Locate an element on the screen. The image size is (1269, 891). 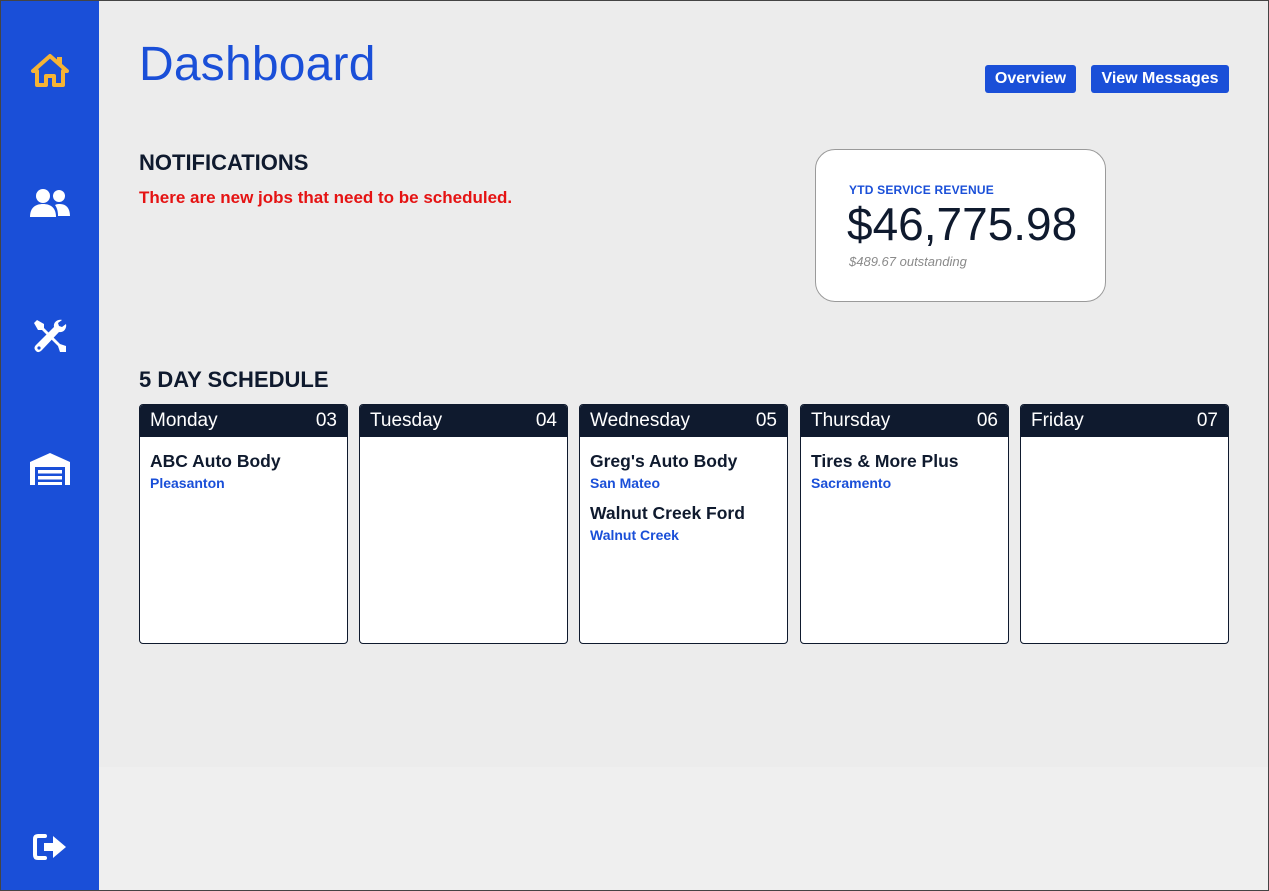
revenue-label: YTD SERVICE REVENUE is located at coordinates (921, 190).